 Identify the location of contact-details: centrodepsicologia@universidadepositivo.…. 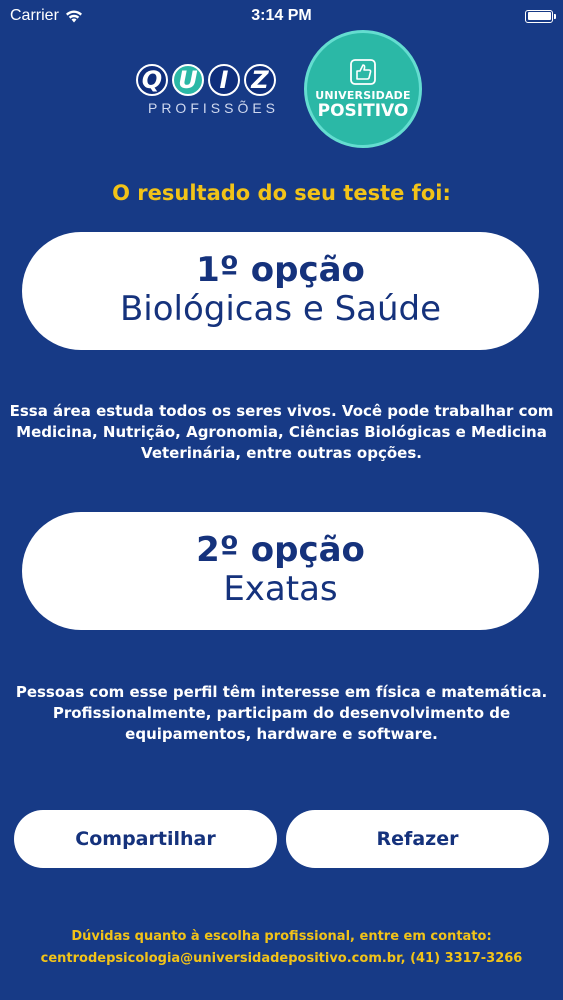
(281, 959).